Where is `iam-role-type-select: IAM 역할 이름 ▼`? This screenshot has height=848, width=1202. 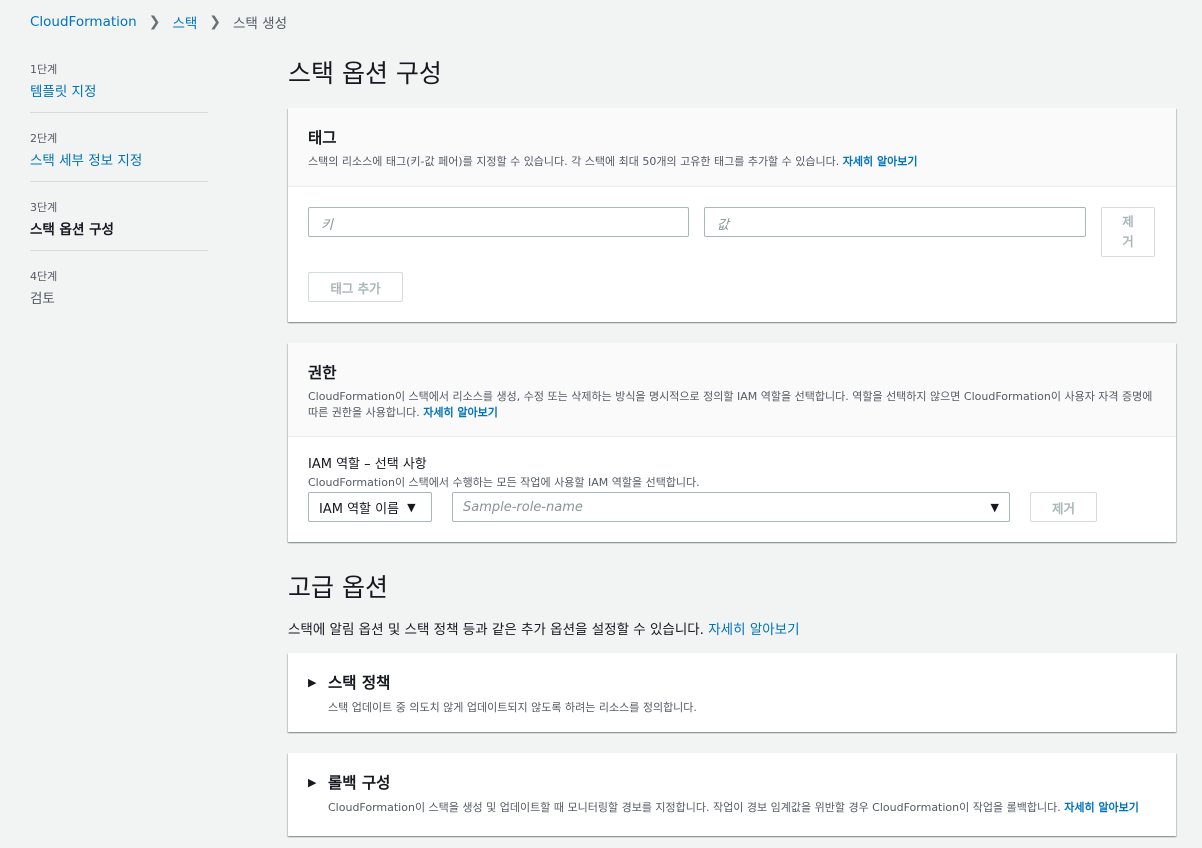 iam-role-type-select: IAM 역할 이름 ▼ is located at coordinates (370, 507).